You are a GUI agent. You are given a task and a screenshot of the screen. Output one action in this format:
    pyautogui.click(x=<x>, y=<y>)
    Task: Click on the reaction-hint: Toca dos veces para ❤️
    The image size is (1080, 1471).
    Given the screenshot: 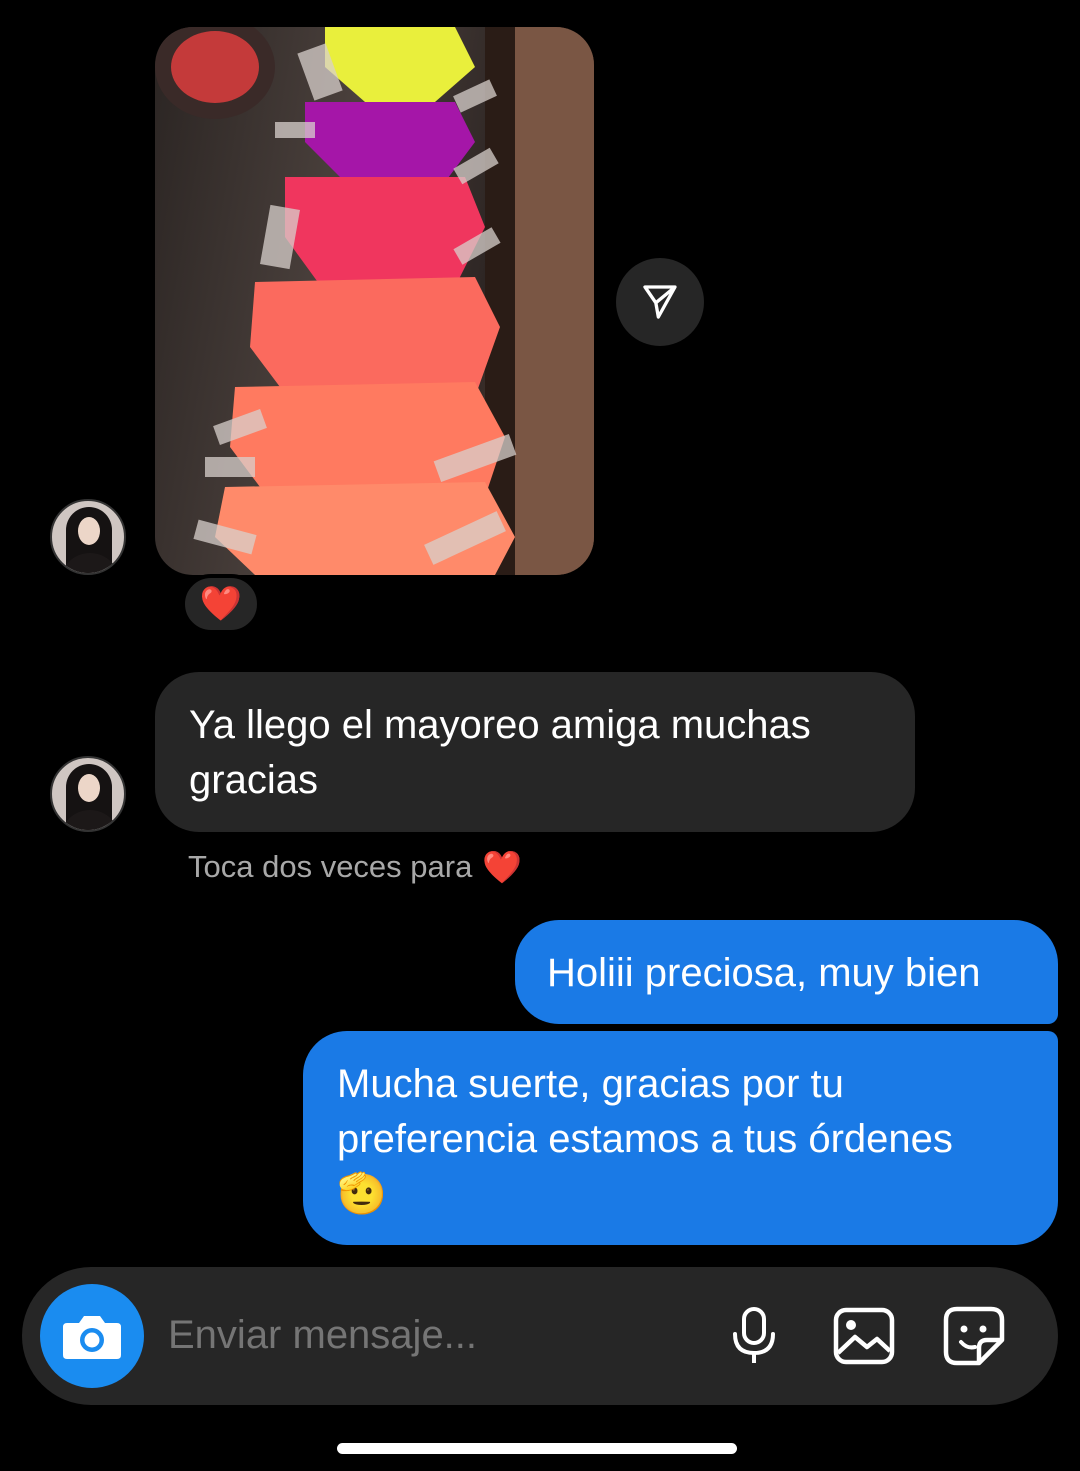 What is the action you would take?
    pyautogui.click(x=355, y=867)
    